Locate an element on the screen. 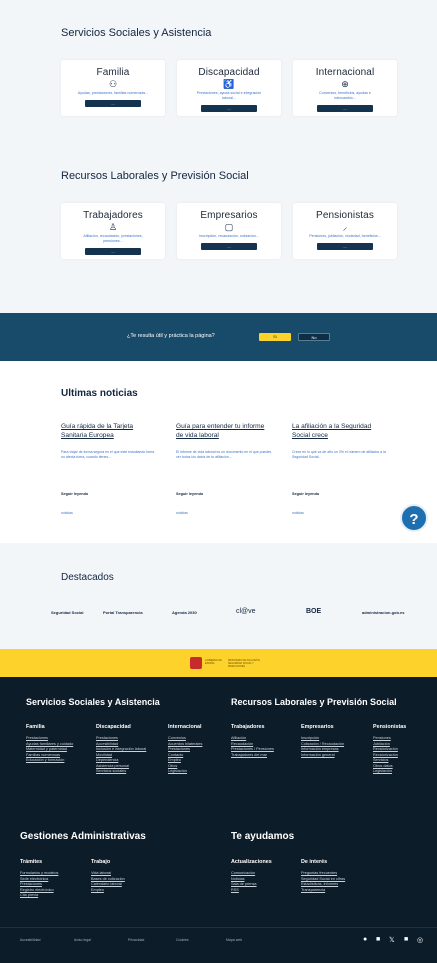 The width and height of the screenshot is (437, 963). footer-col-title: De interés is located at coordinates (314, 862).